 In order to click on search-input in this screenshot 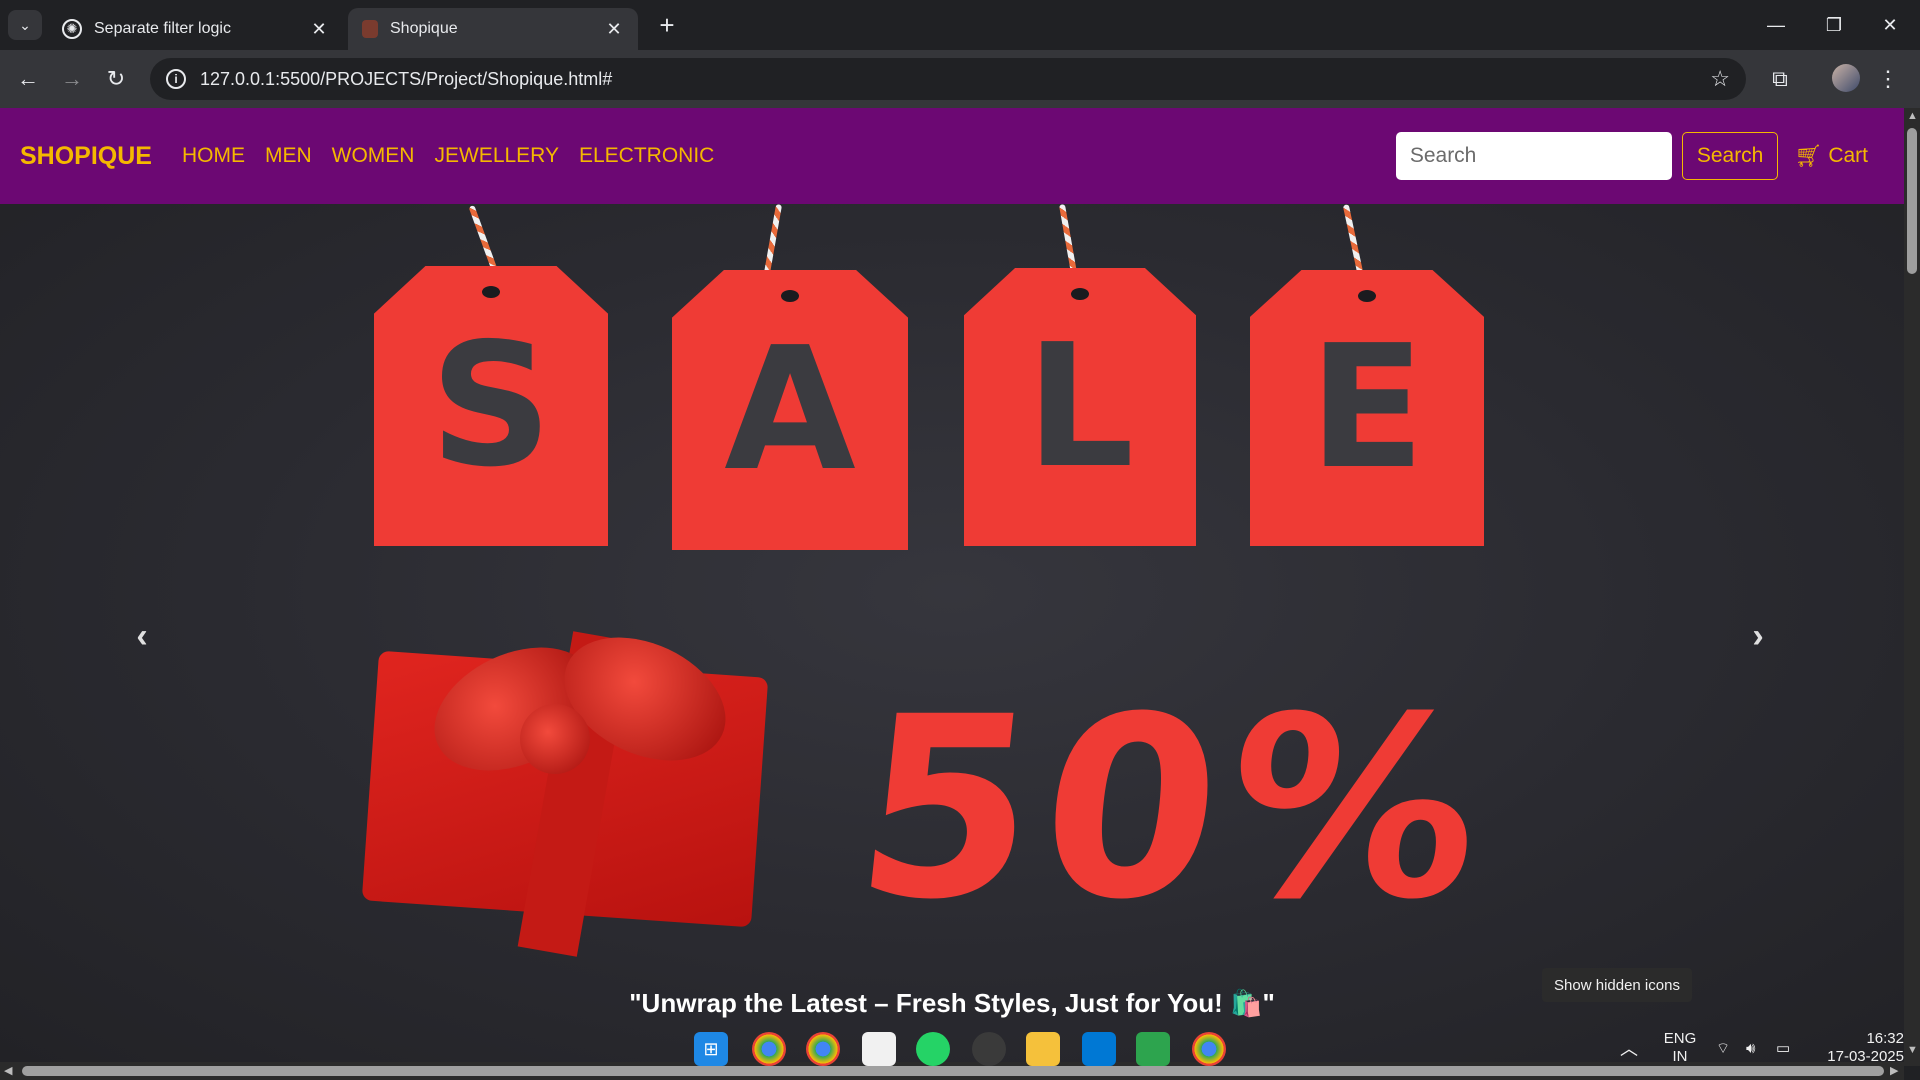, I will do `click(1533, 156)`.